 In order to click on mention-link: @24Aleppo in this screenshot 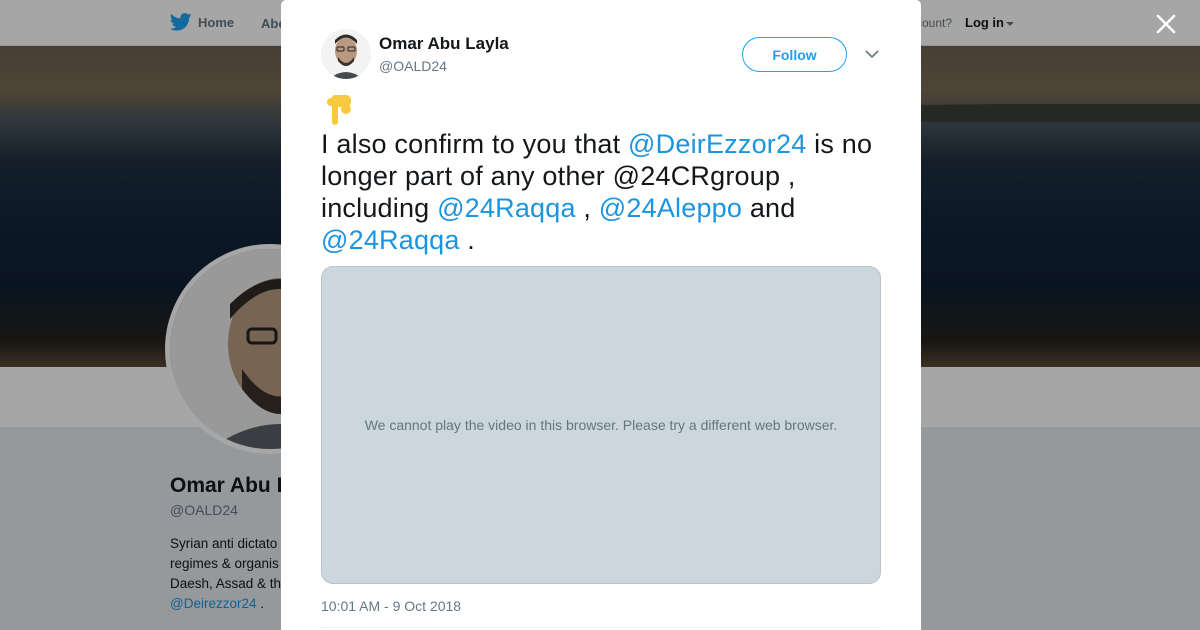, I will do `click(670, 208)`.